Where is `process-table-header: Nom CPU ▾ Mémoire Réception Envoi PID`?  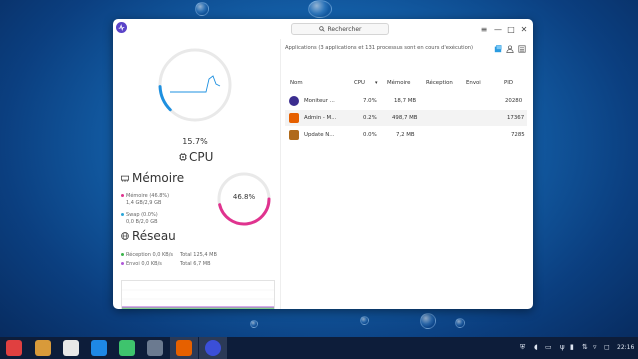 process-table-header: Nom CPU ▾ Mémoire Réception Envoi PID is located at coordinates (406, 83).